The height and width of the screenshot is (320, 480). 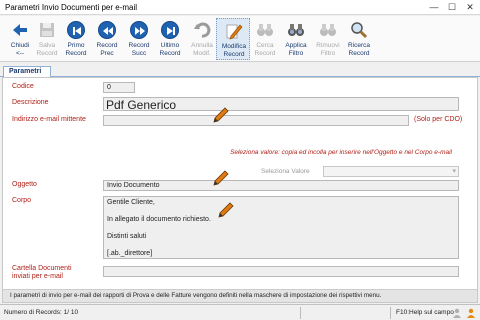 I want to click on record-count: Numero di Records: 1/ 10, so click(x=41, y=312).